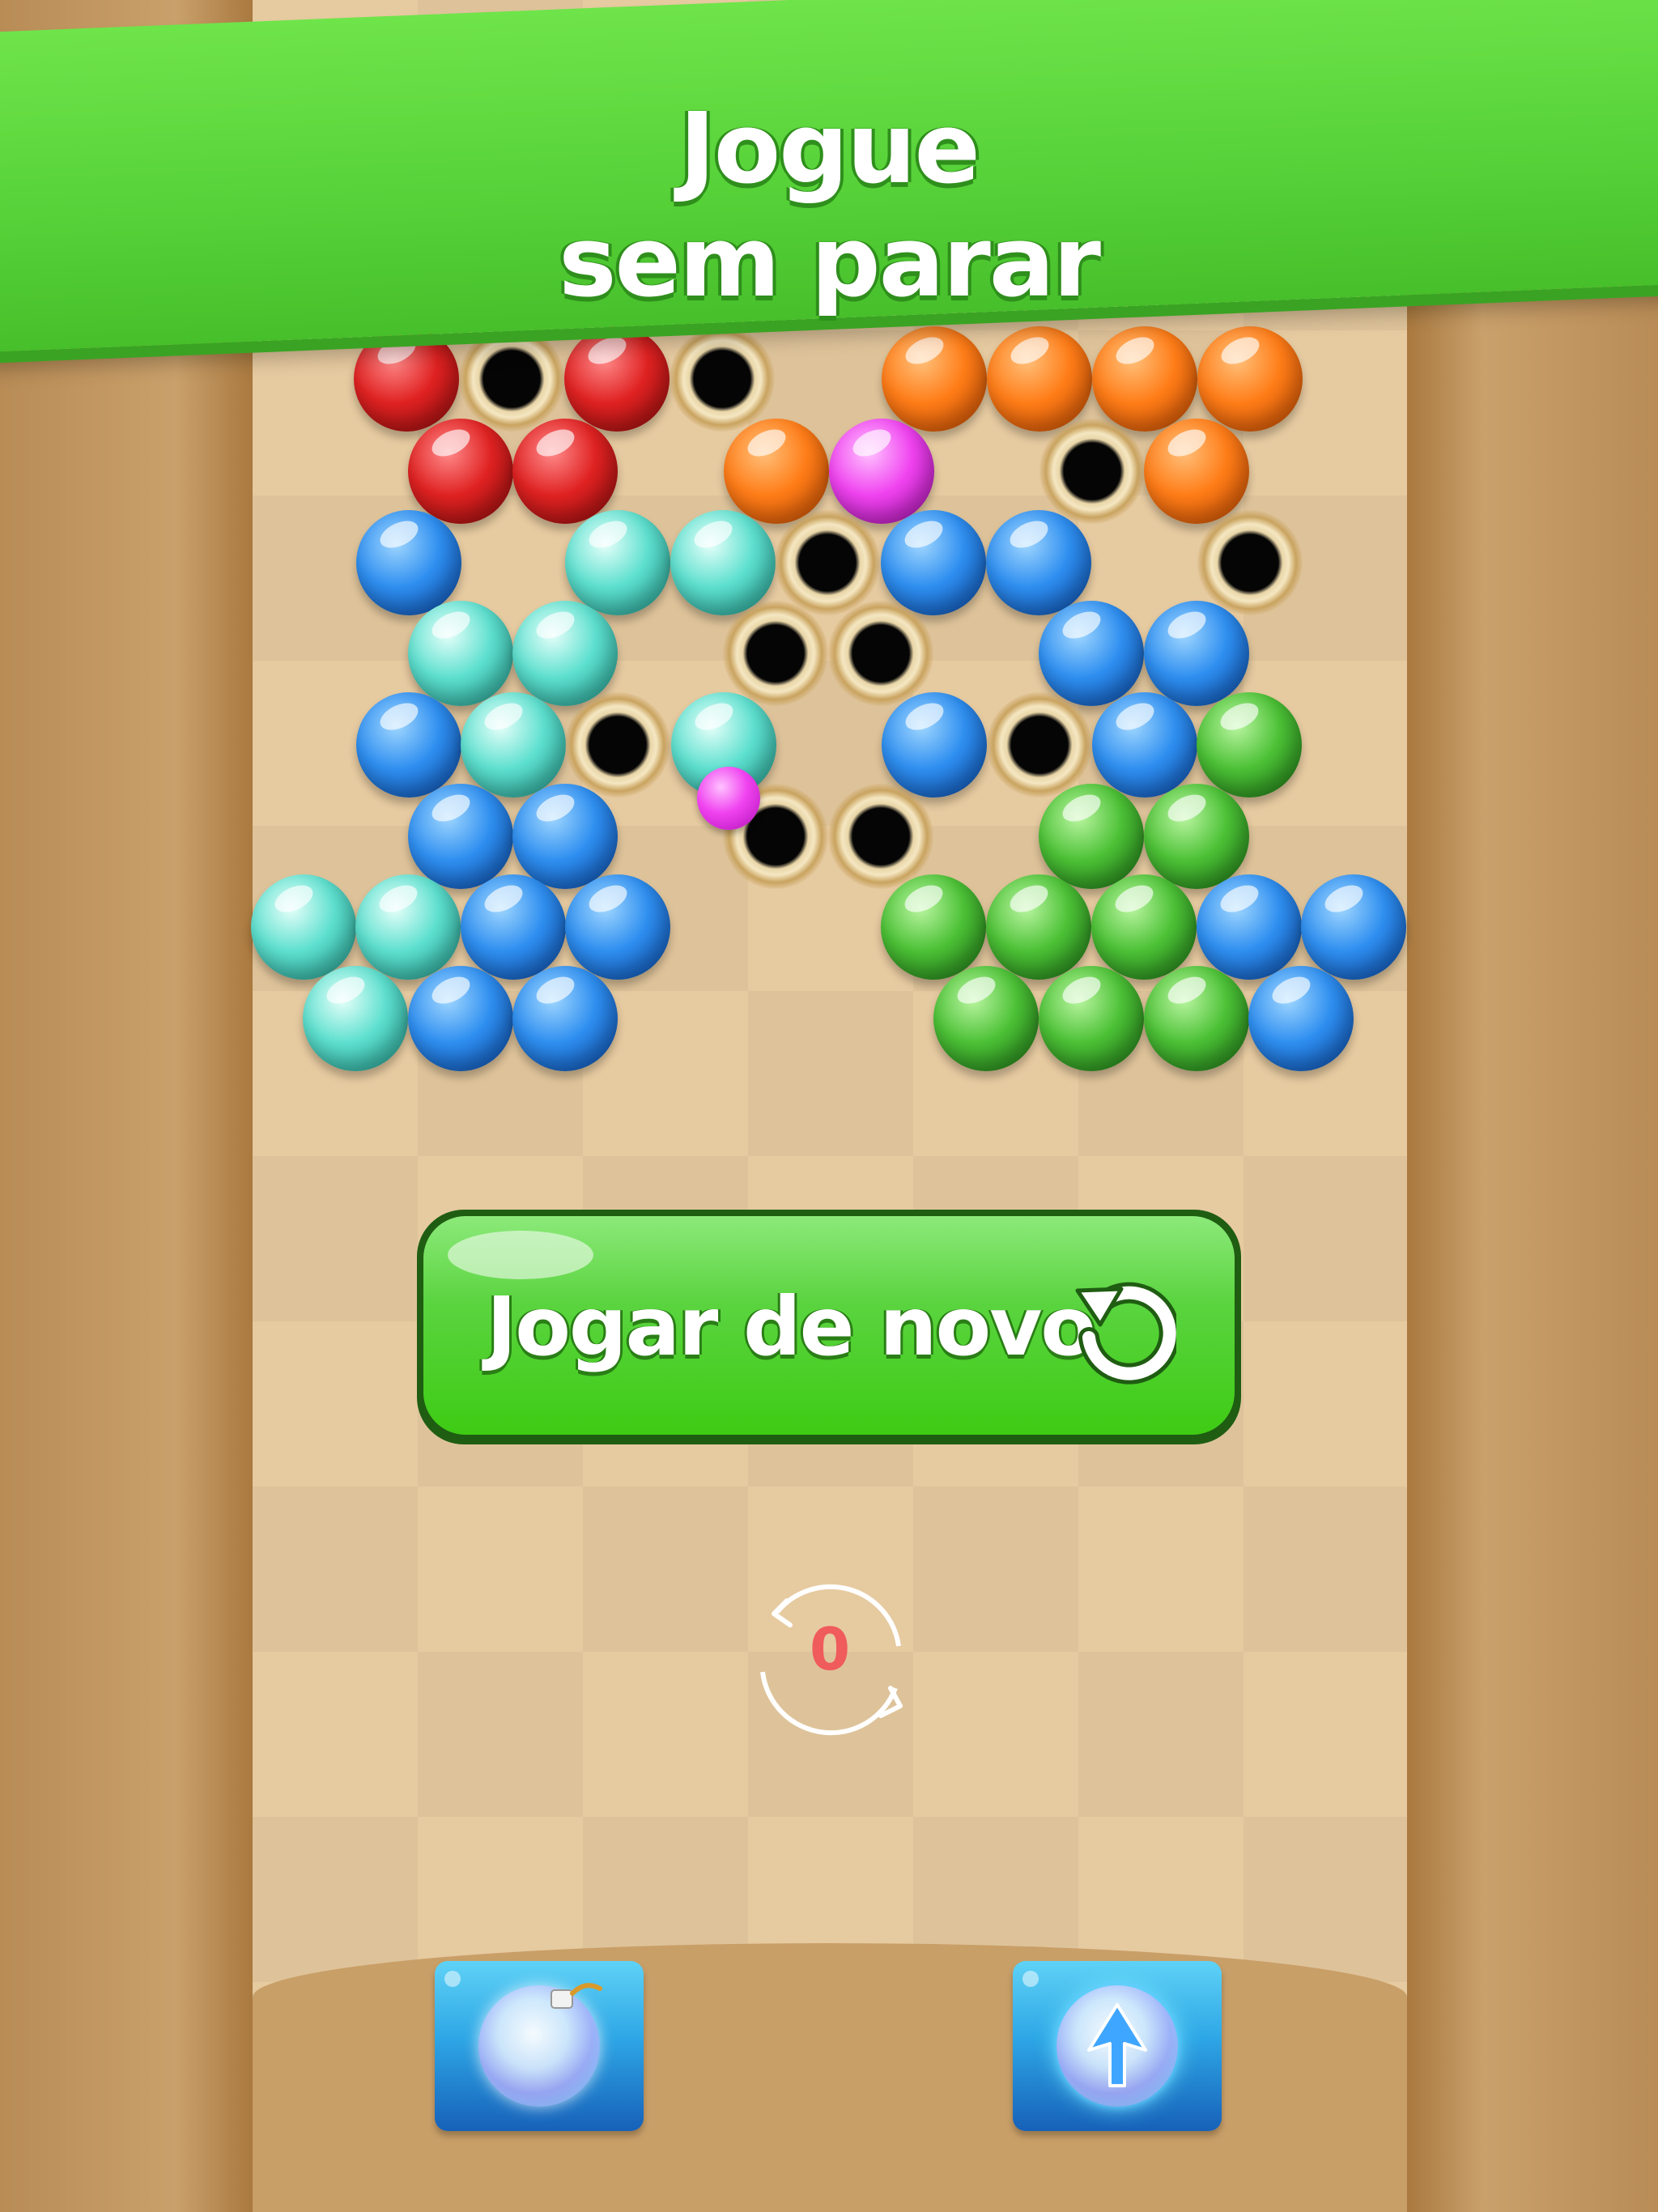 Image resolution: width=1658 pixels, height=2212 pixels. What do you see at coordinates (830, 263) in the screenshot?
I see `banner-line-2: sem parar` at bounding box center [830, 263].